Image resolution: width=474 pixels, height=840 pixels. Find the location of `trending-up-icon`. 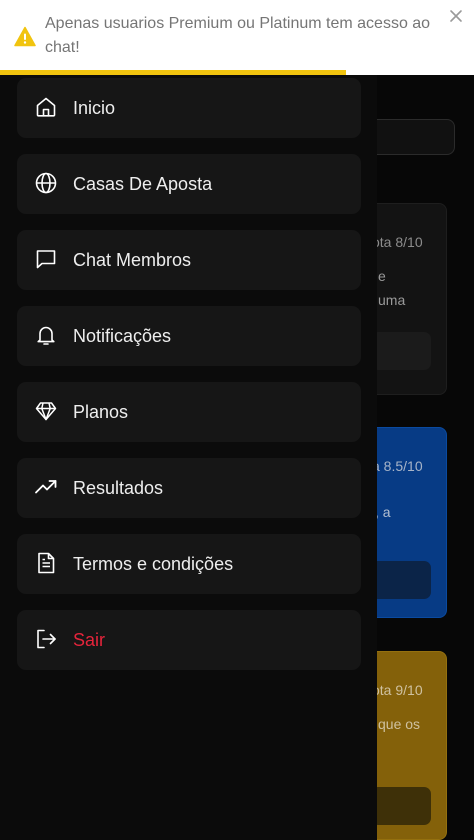

trending-up-icon is located at coordinates (46, 487).